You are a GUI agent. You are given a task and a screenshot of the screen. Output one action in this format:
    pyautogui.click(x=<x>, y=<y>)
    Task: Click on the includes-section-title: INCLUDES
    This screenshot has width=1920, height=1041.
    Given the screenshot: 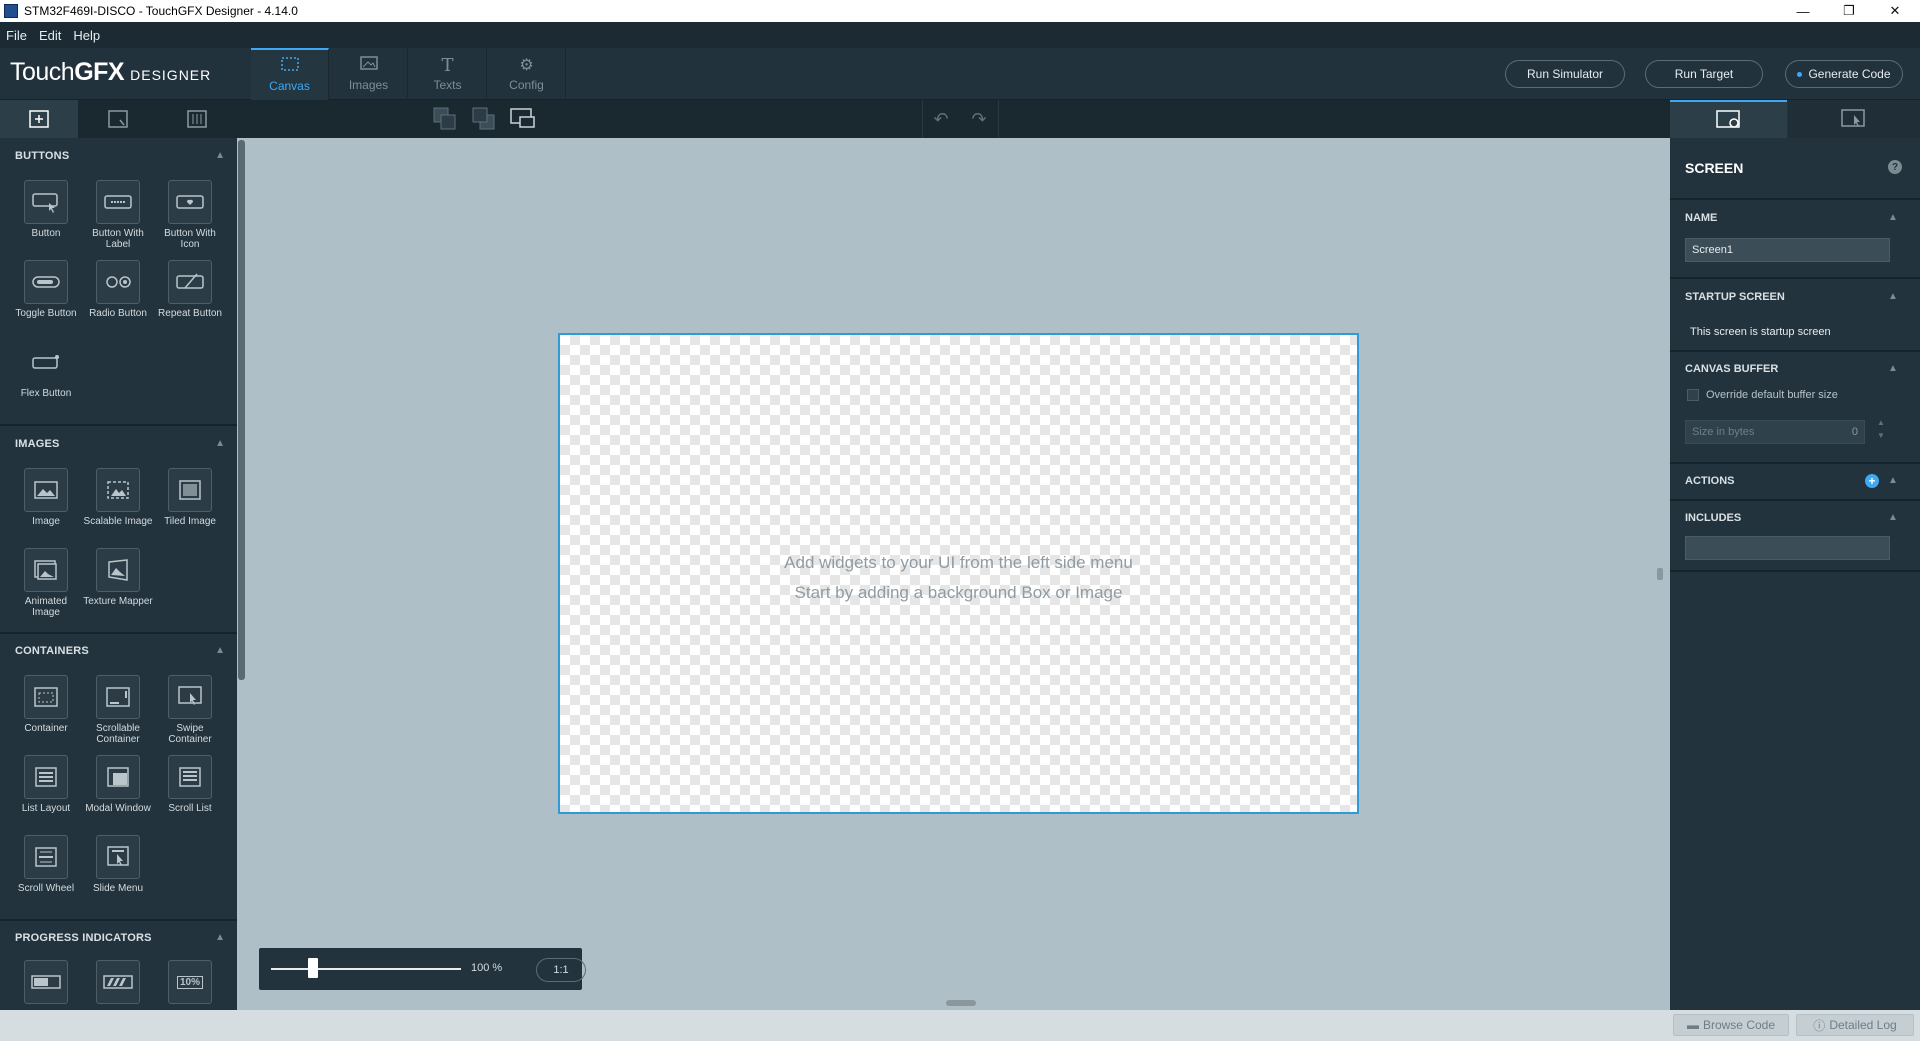 What is the action you would take?
    pyautogui.click(x=1713, y=518)
    